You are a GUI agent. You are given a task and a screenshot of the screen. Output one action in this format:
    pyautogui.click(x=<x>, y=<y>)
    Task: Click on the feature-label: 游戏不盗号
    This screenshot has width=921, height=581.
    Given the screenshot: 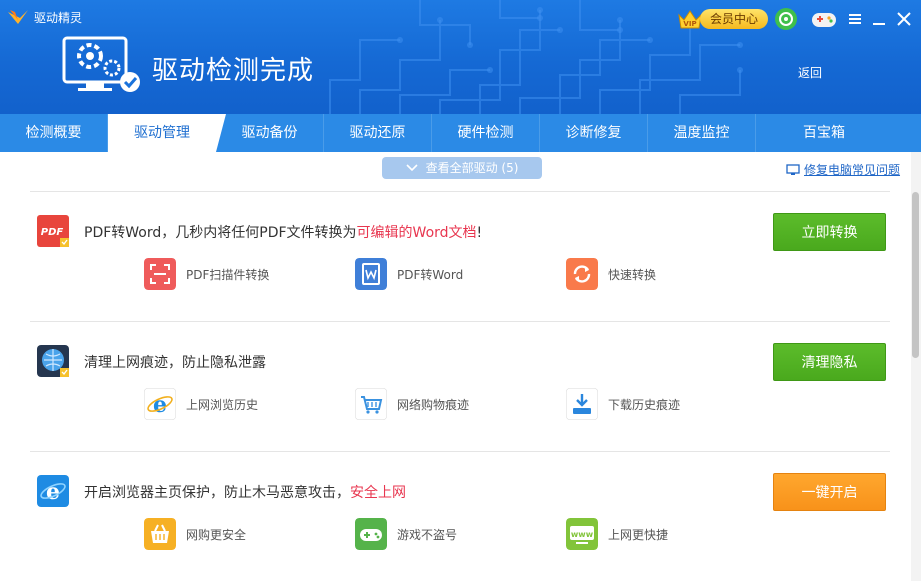 What is the action you would take?
    pyautogui.click(x=427, y=534)
    